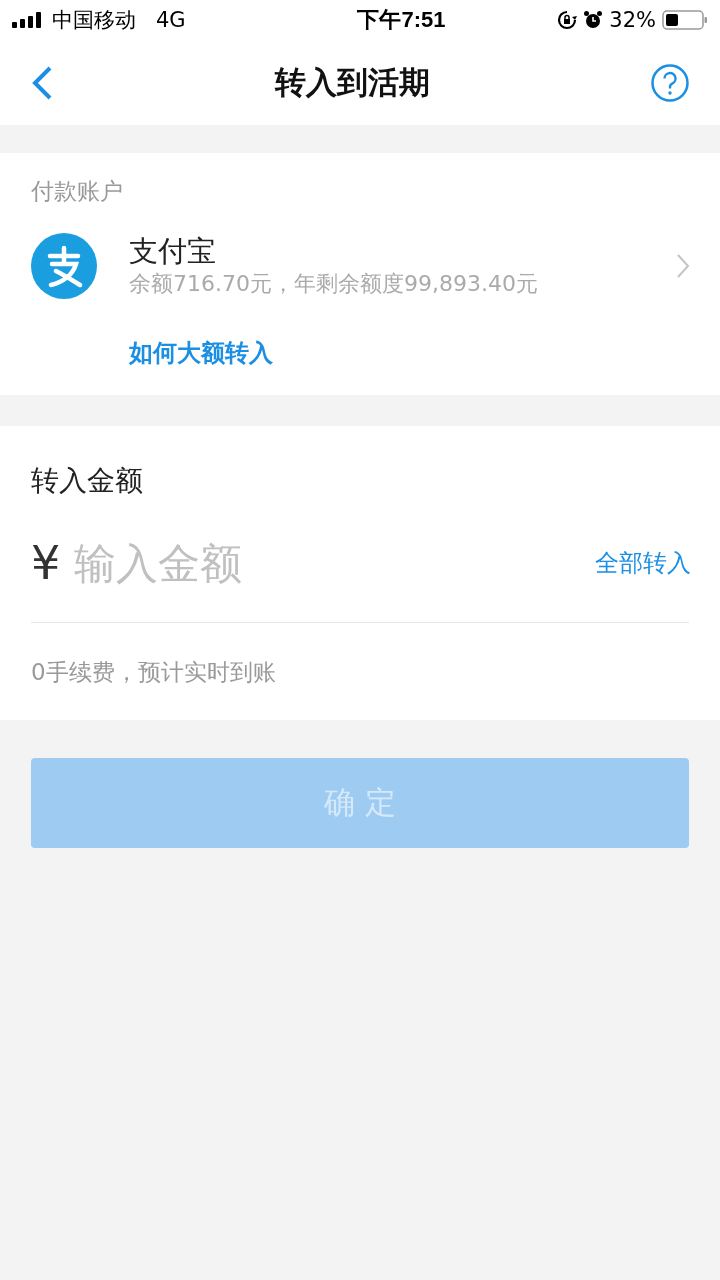  What do you see at coordinates (94, 20) in the screenshot?
I see `carrier-name: 中国移动` at bounding box center [94, 20].